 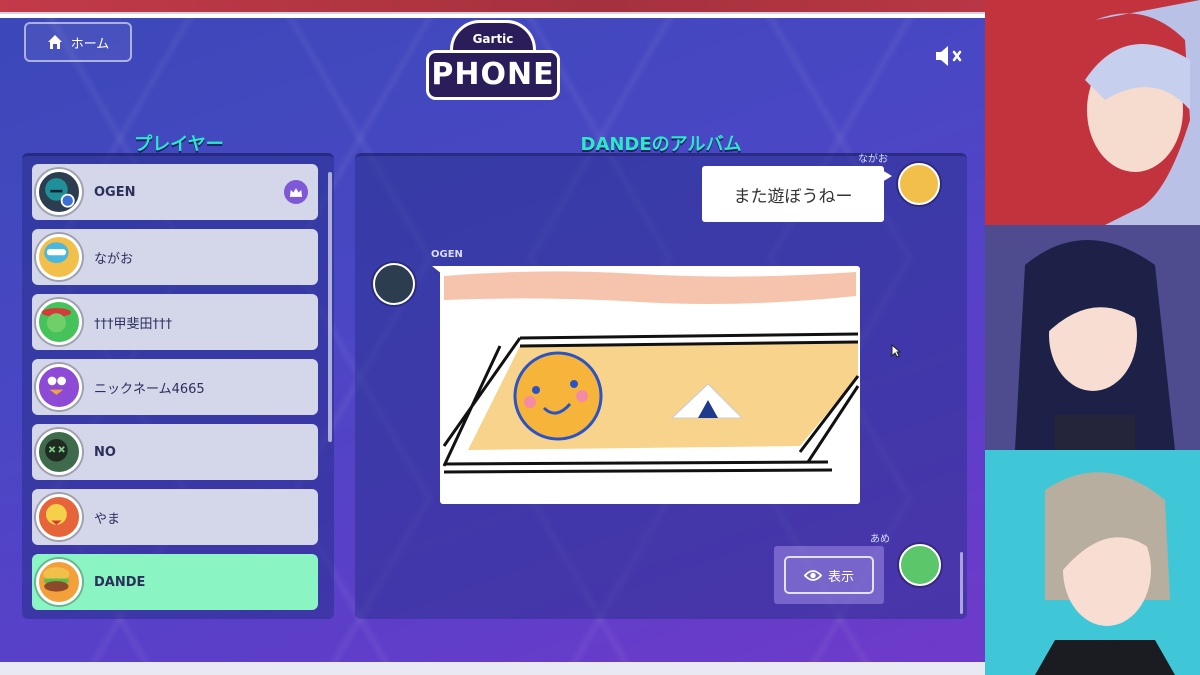 What do you see at coordinates (175, 192) in the screenshot?
I see `player-item: OGEN` at bounding box center [175, 192].